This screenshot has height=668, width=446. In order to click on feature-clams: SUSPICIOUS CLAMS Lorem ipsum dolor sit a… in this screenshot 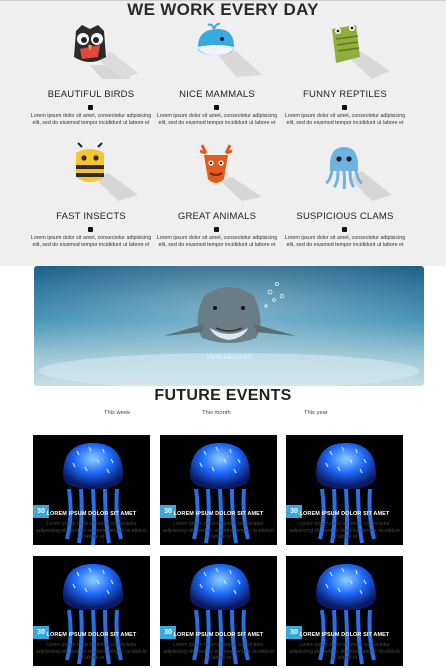, I will do `click(345, 203)`.